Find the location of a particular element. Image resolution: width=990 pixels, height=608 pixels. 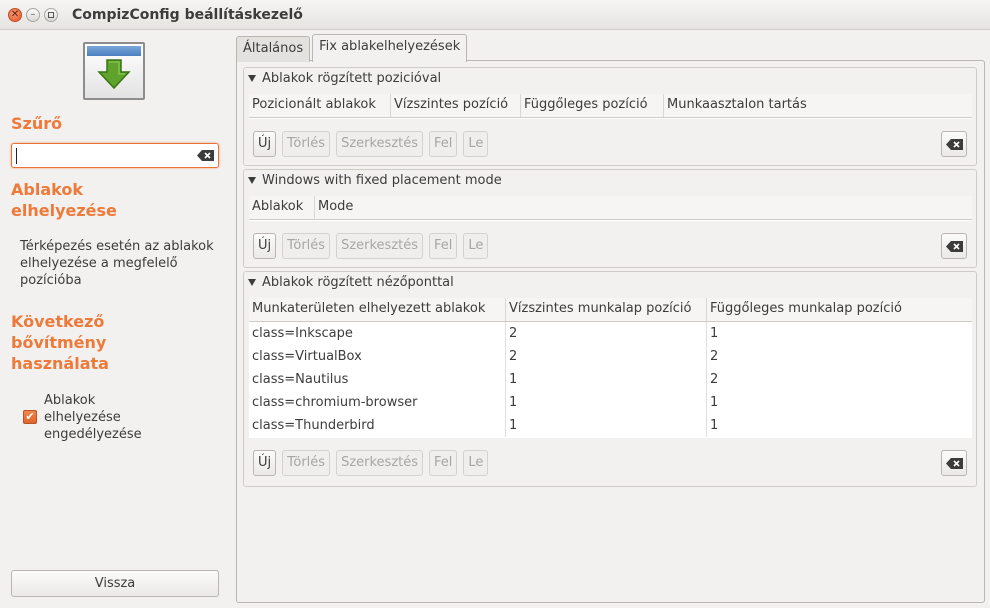

table-row: class=chromium-browser 1 1 is located at coordinates (610, 402).